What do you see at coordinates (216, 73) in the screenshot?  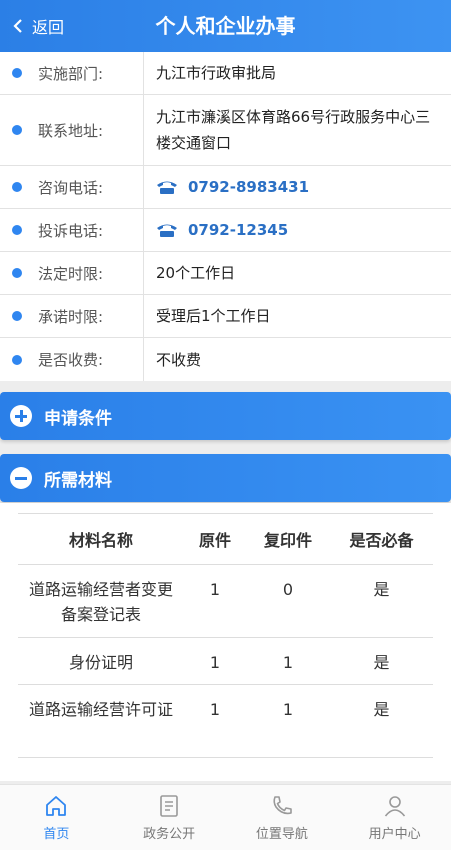 I see `info-value: 九江市行政审批局` at bounding box center [216, 73].